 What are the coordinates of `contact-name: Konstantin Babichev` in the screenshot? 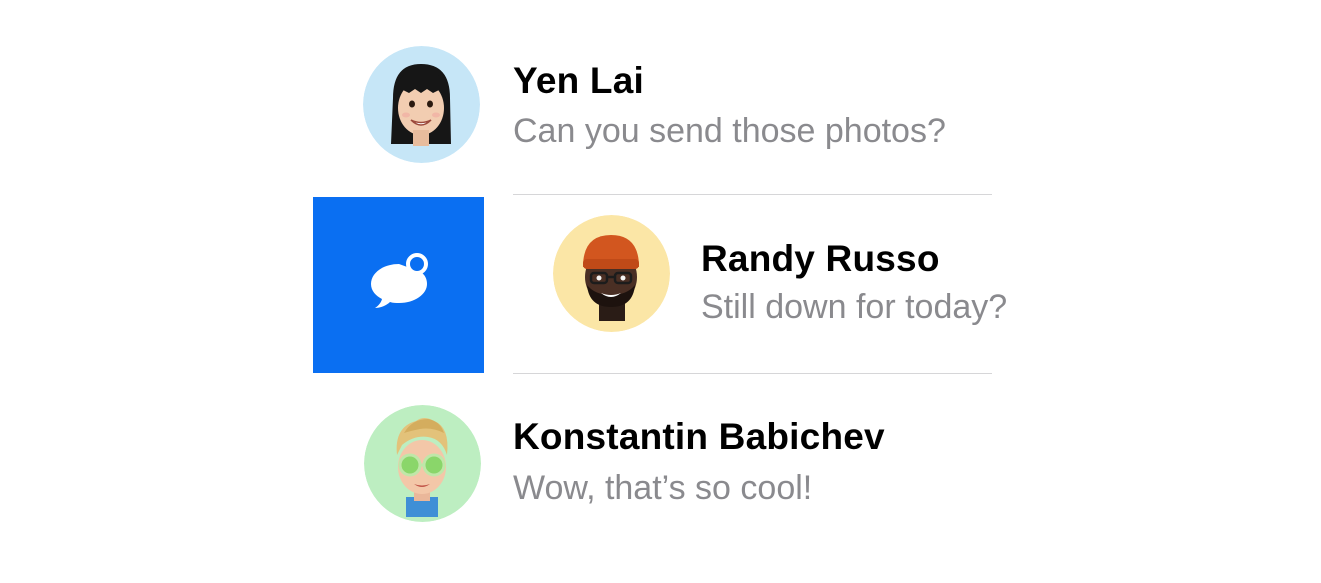 It's located at (699, 436).